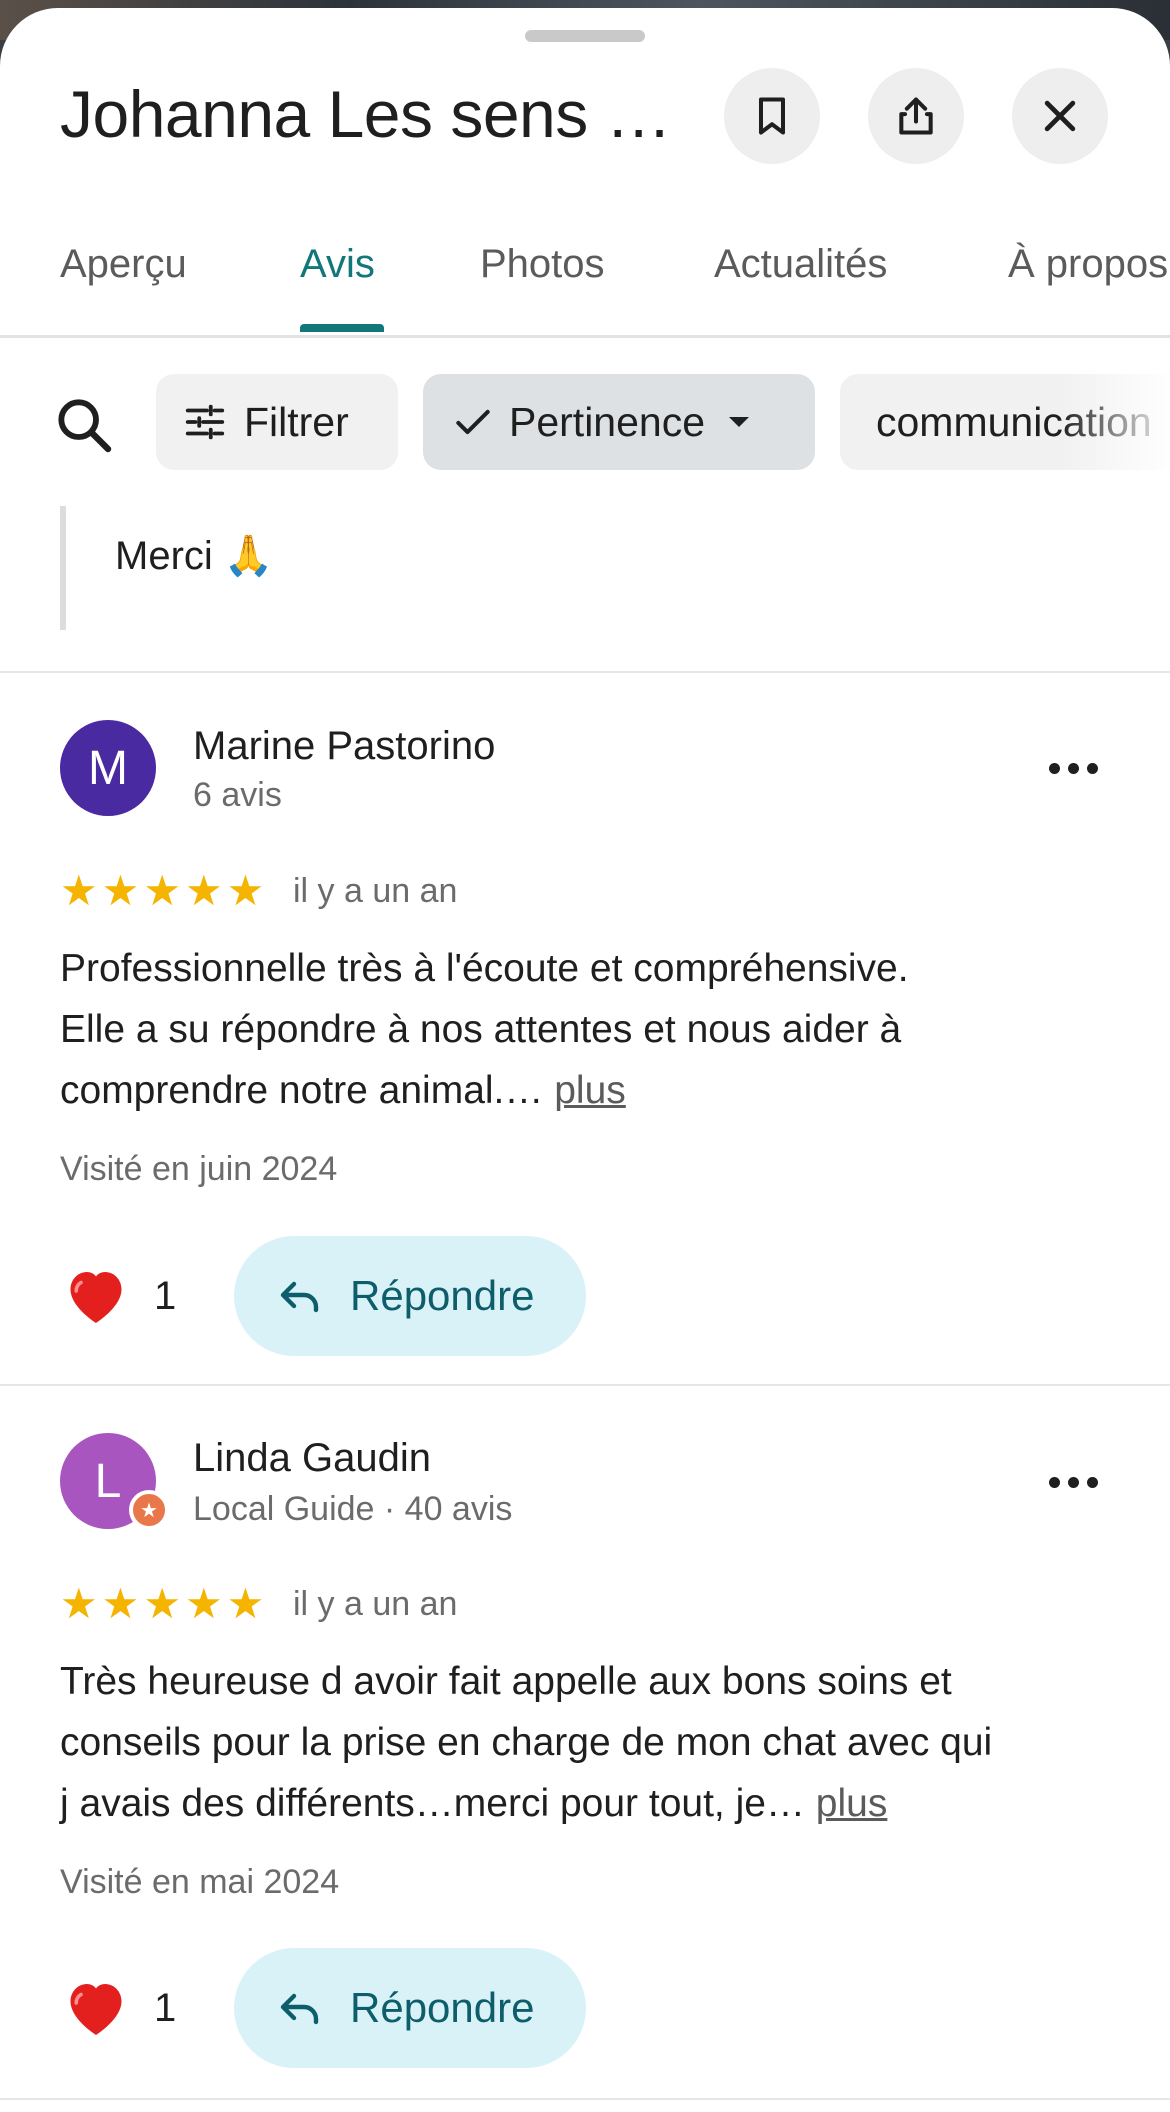 The height and width of the screenshot is (2112, 1170). I want to click on sort-label: Pertinence, so click(607, 421).